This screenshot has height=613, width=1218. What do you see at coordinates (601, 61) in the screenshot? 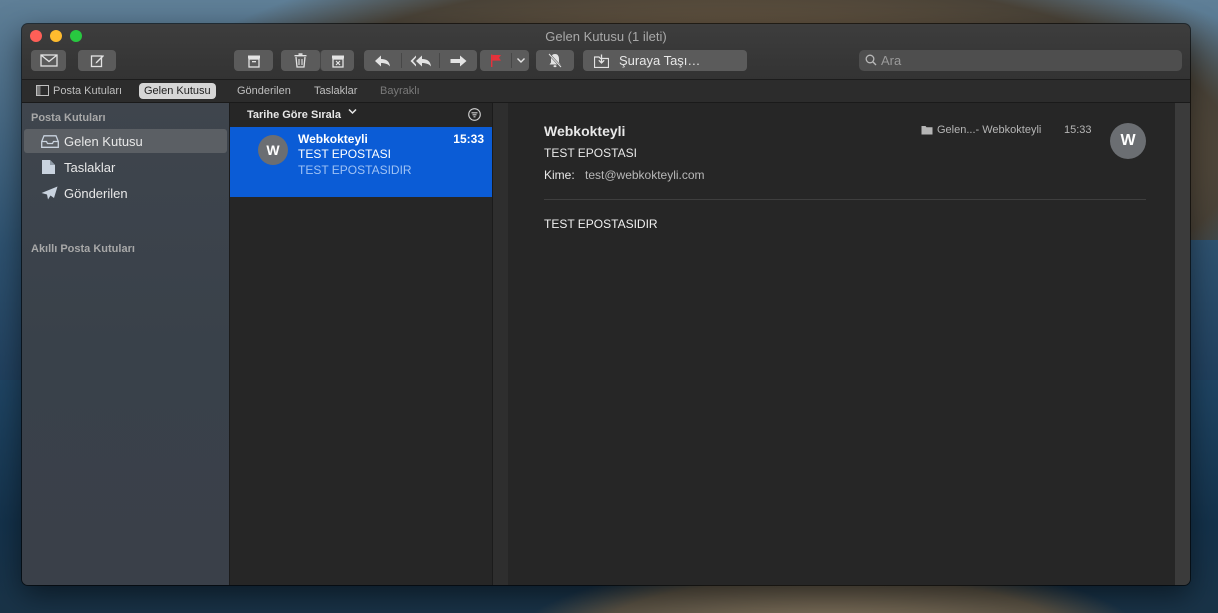
I see `move-to-folder-icon` at bounding box center [601, 61].